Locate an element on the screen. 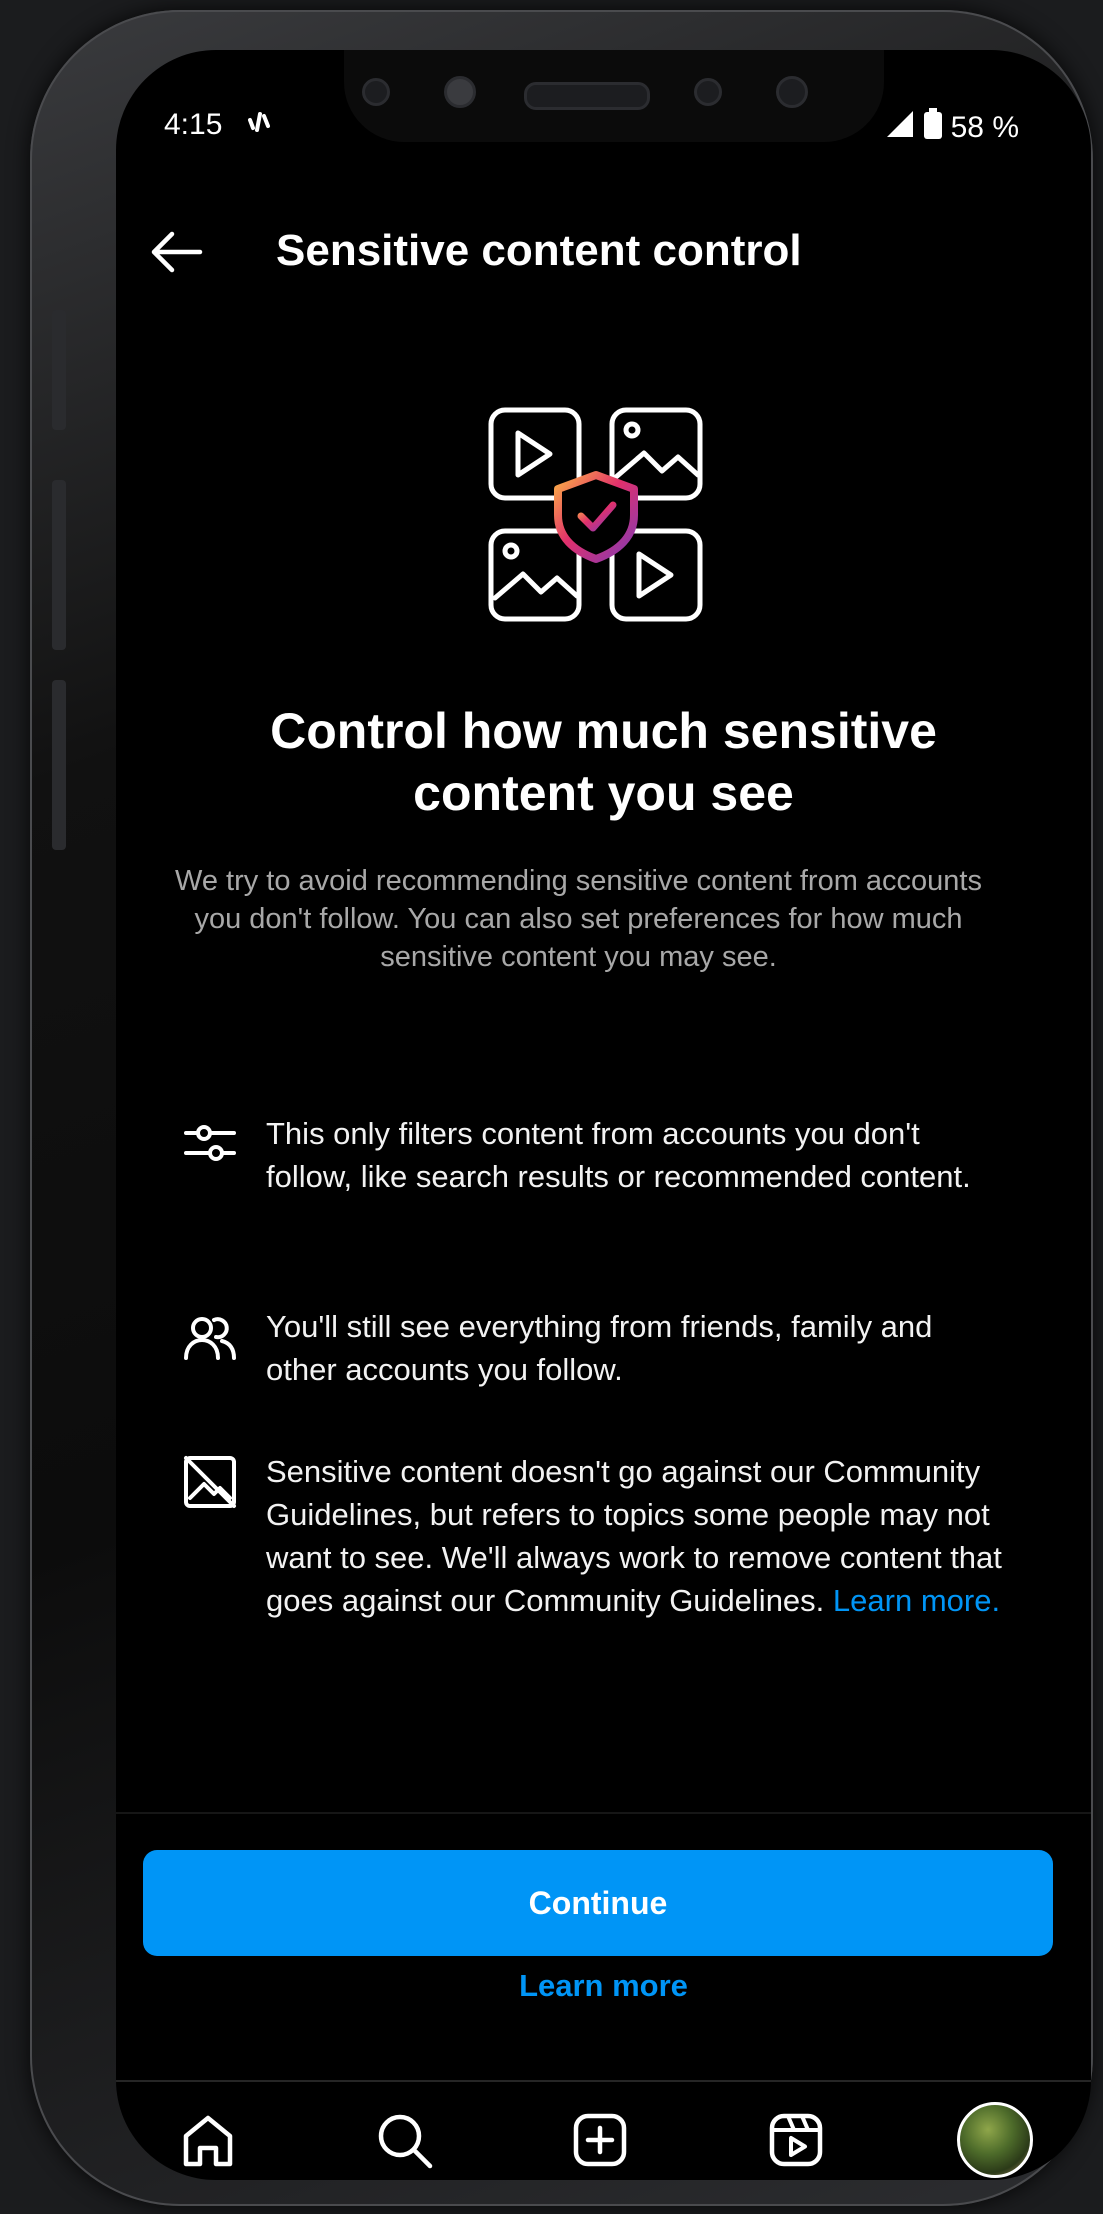  nav-home is located at coordinates (208, 2140).